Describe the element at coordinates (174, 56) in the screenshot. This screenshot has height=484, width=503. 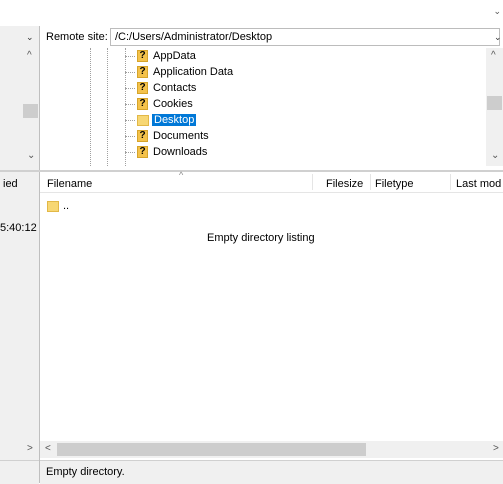
I see `tree-item-label: AppData` at that location.